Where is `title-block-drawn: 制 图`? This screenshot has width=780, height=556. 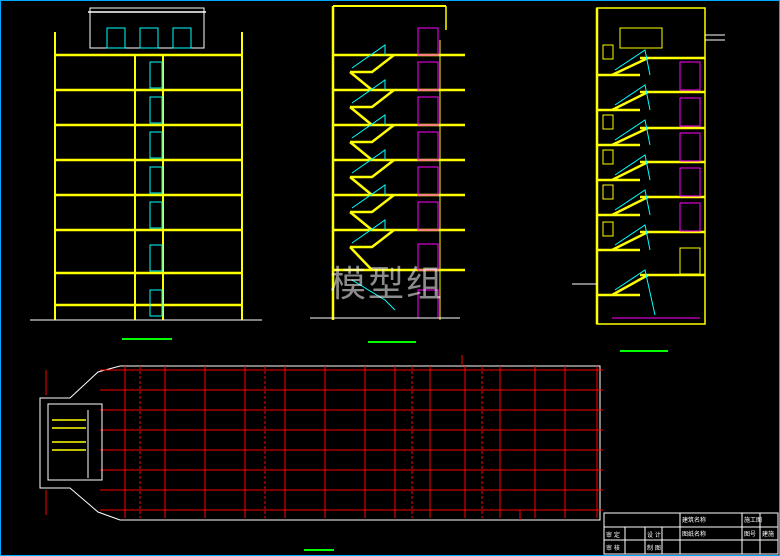 title-block-drawn: 制 图 is located at coordinates (654, 548).